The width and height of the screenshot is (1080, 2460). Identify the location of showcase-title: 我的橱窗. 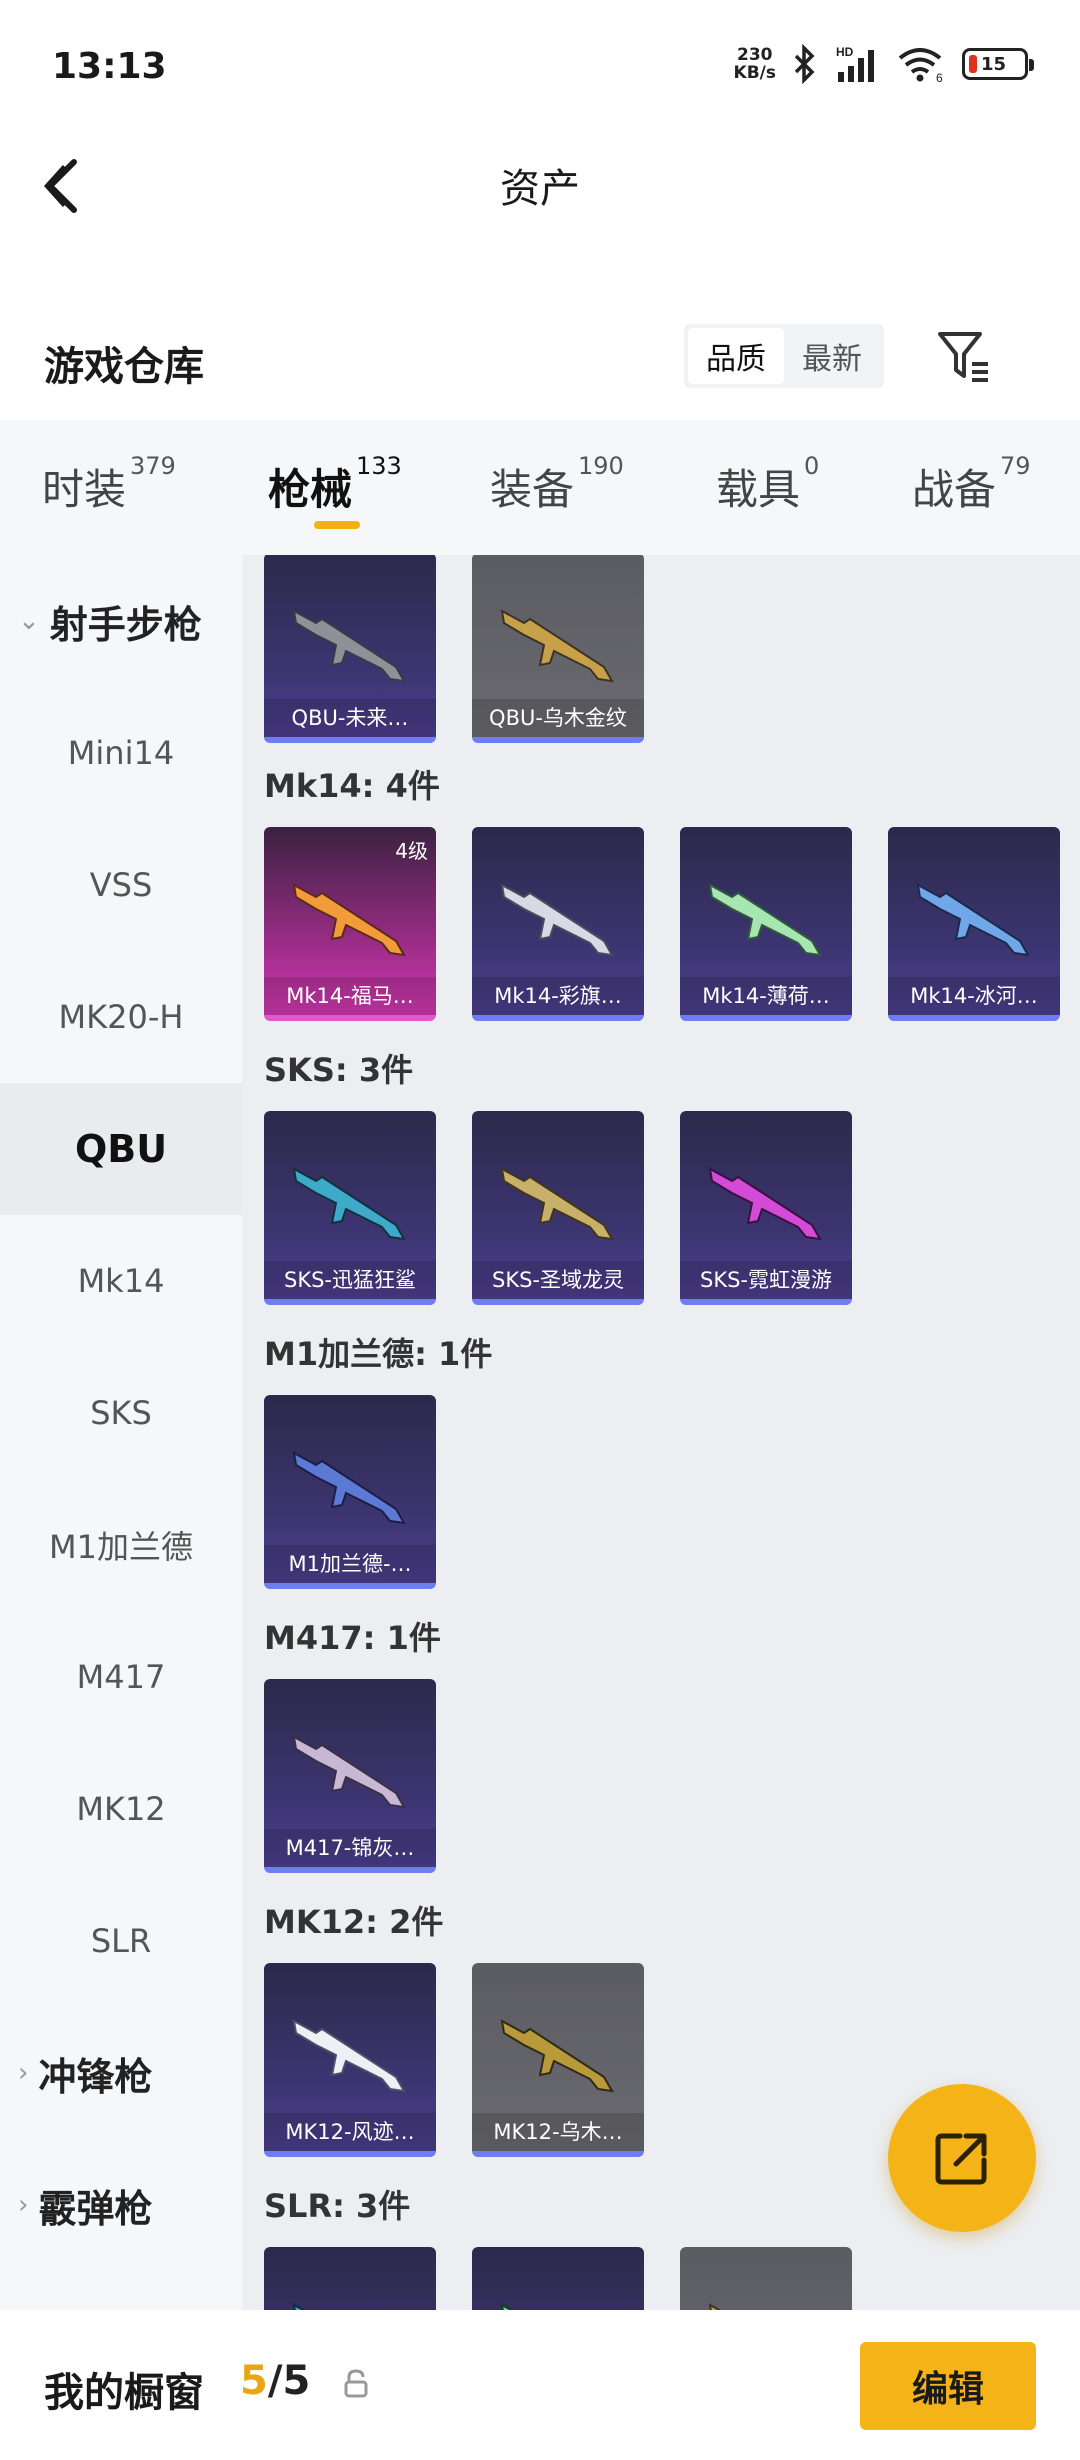
(124, 2393).